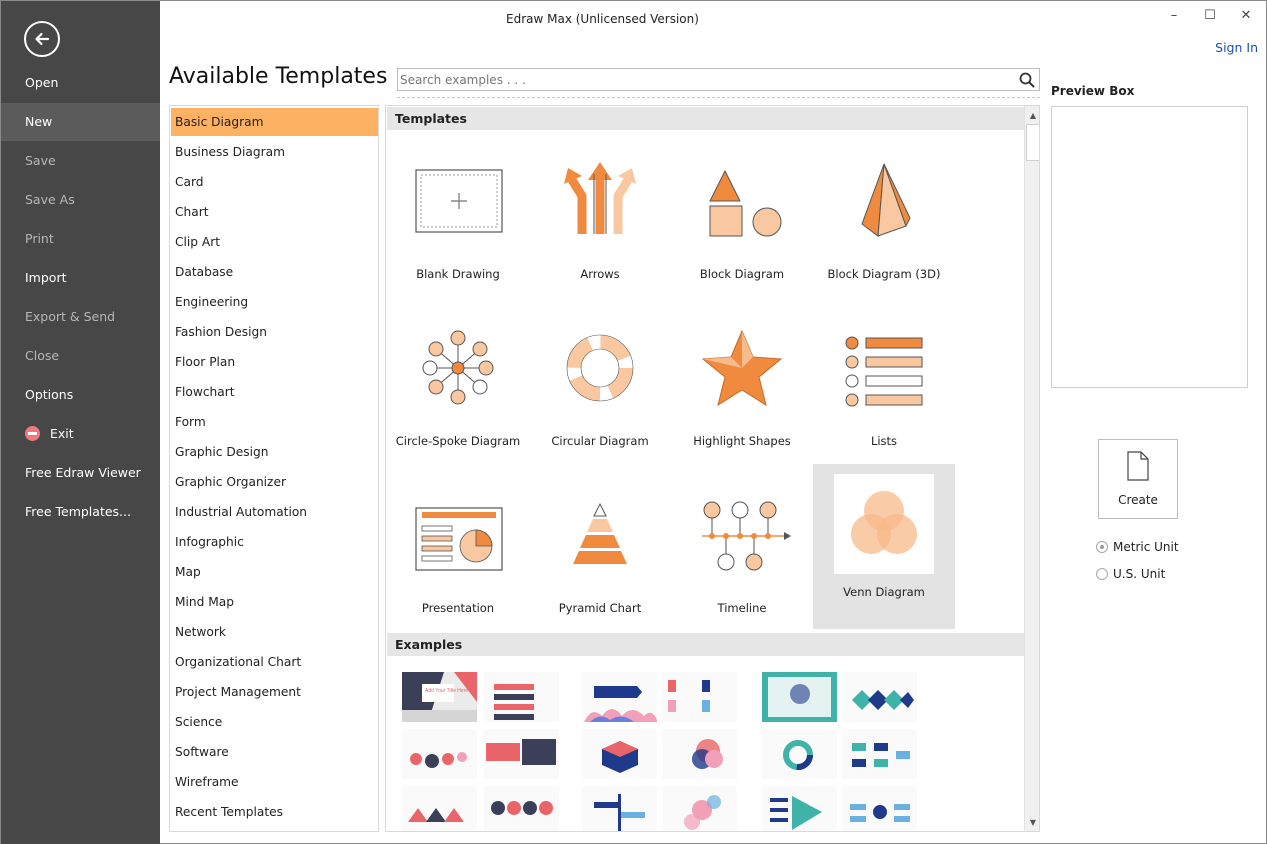  What do you see at coordinates (274, 752) in the screenshot?
I see `category-software: Software` at bounding box center [274, 752].